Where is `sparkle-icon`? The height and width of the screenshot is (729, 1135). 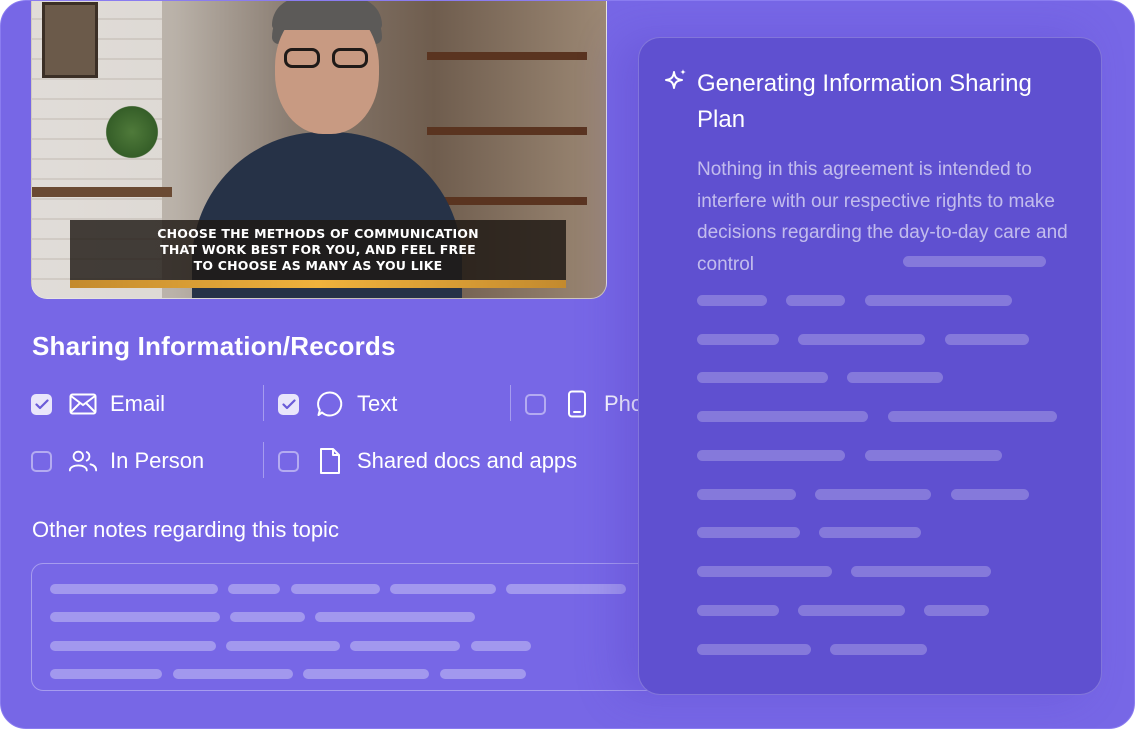
sparkle-icon is located at coordinates (675, 79).